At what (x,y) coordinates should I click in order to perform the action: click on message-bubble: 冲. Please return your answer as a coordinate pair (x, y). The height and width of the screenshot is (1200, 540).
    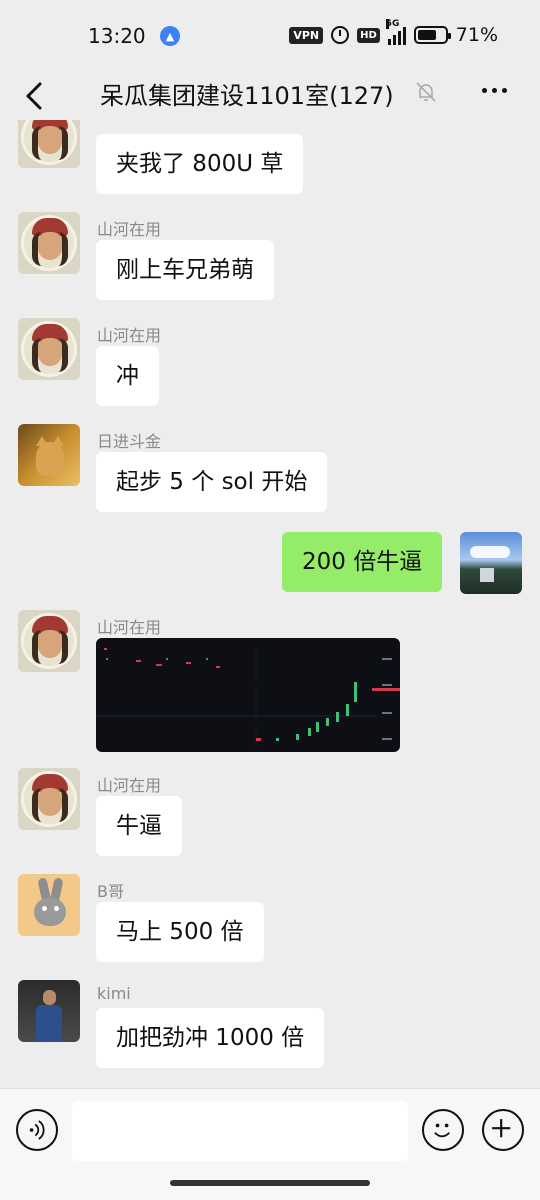
    Looking at the image, I should click on (127, 376).